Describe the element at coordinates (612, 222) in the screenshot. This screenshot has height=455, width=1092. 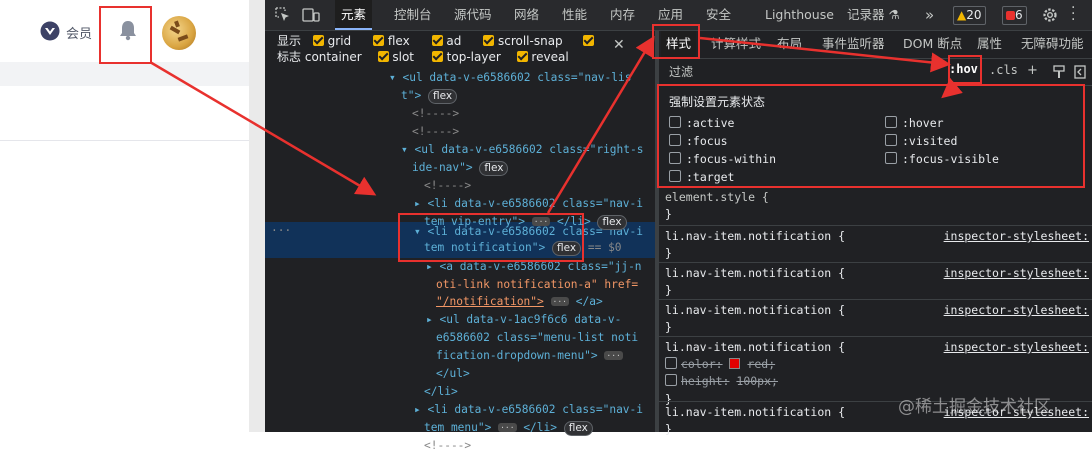
I see `flex-badge: flex` at that location.